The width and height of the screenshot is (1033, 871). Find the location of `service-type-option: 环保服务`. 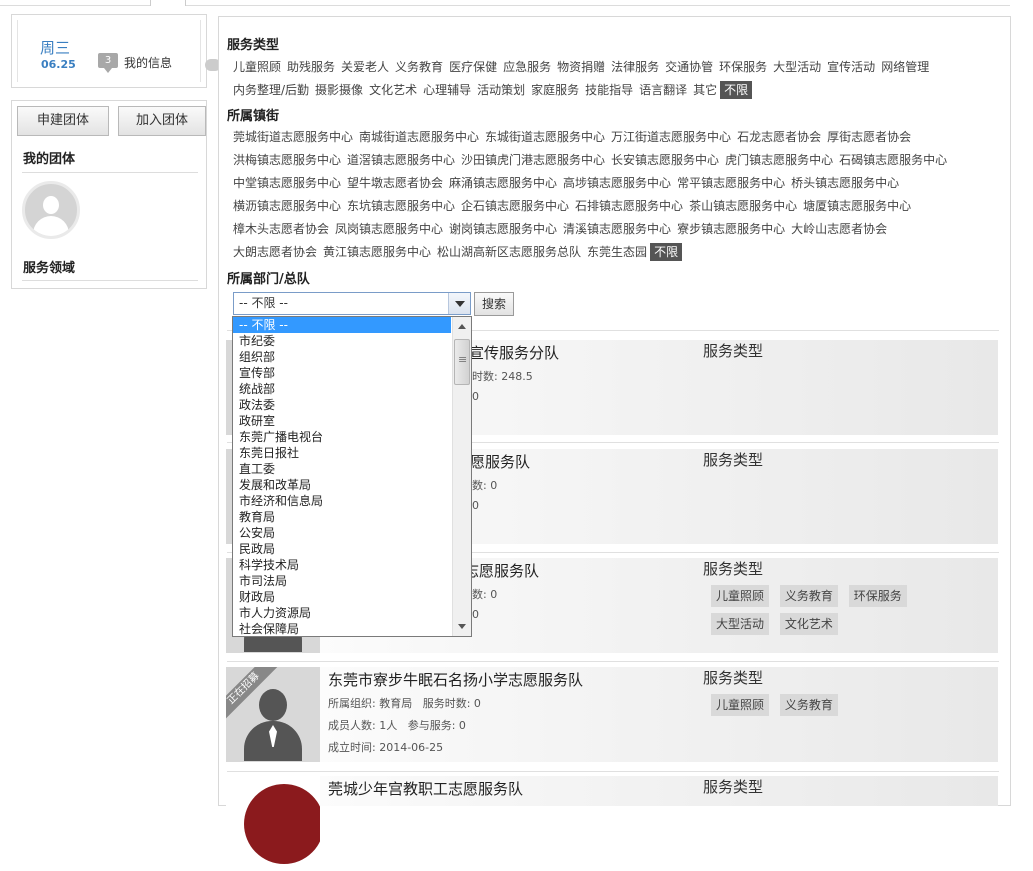

service-type-option: 环保服务 is located at coordinates (743, 67).